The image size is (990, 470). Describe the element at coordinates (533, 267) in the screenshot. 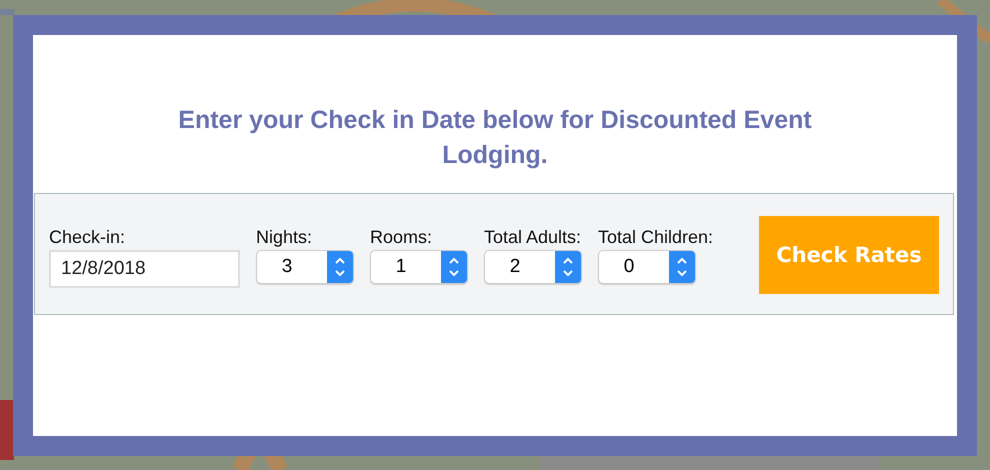

I see `dropdown: 2` at that location.